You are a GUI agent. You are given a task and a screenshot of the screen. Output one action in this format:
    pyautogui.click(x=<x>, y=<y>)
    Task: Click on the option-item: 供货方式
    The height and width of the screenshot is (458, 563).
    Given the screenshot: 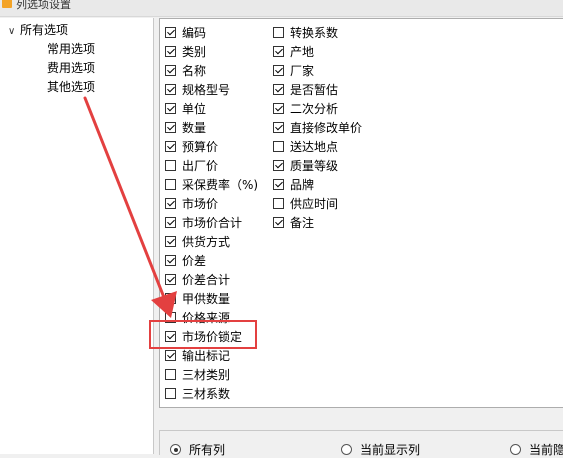 What is the action you would take?
    pyautogui.click(x=211, y=241)
    